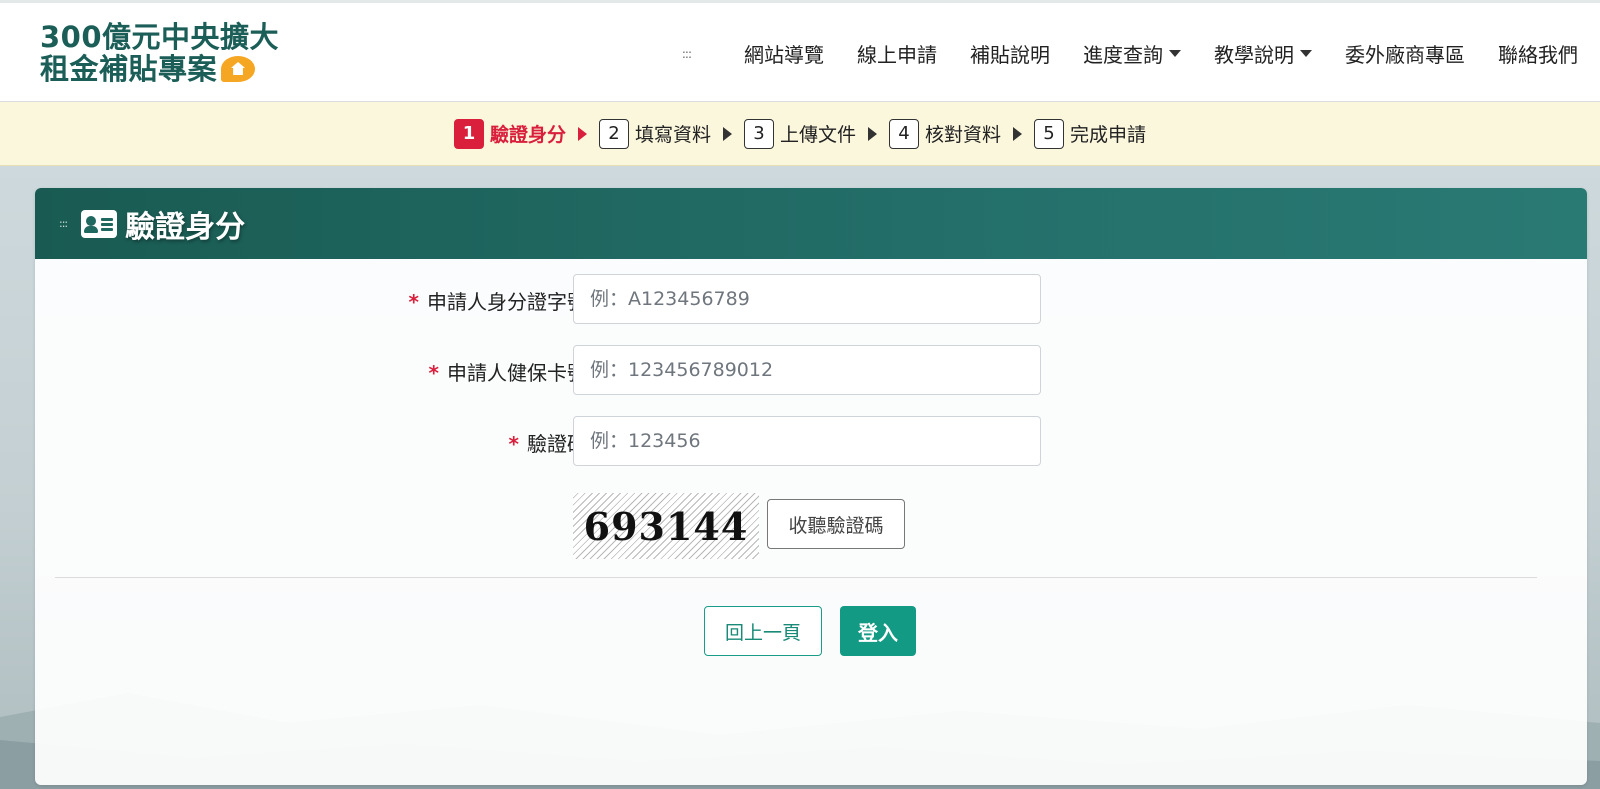 This screenshot has width=1600, height=789. Describe the element at coordinates (1108, 135) in the screenshot. I see `step-label: 完成申請` at that location.